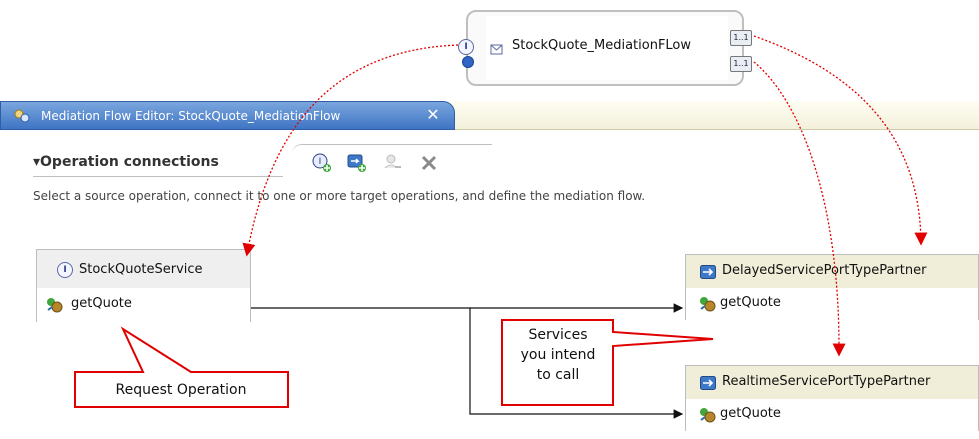 Image resolution: width=979 pixels, height=439 pixels. Describe the element at coordinates (467, 363) in the screenshot. I see `connection-line` at that location.